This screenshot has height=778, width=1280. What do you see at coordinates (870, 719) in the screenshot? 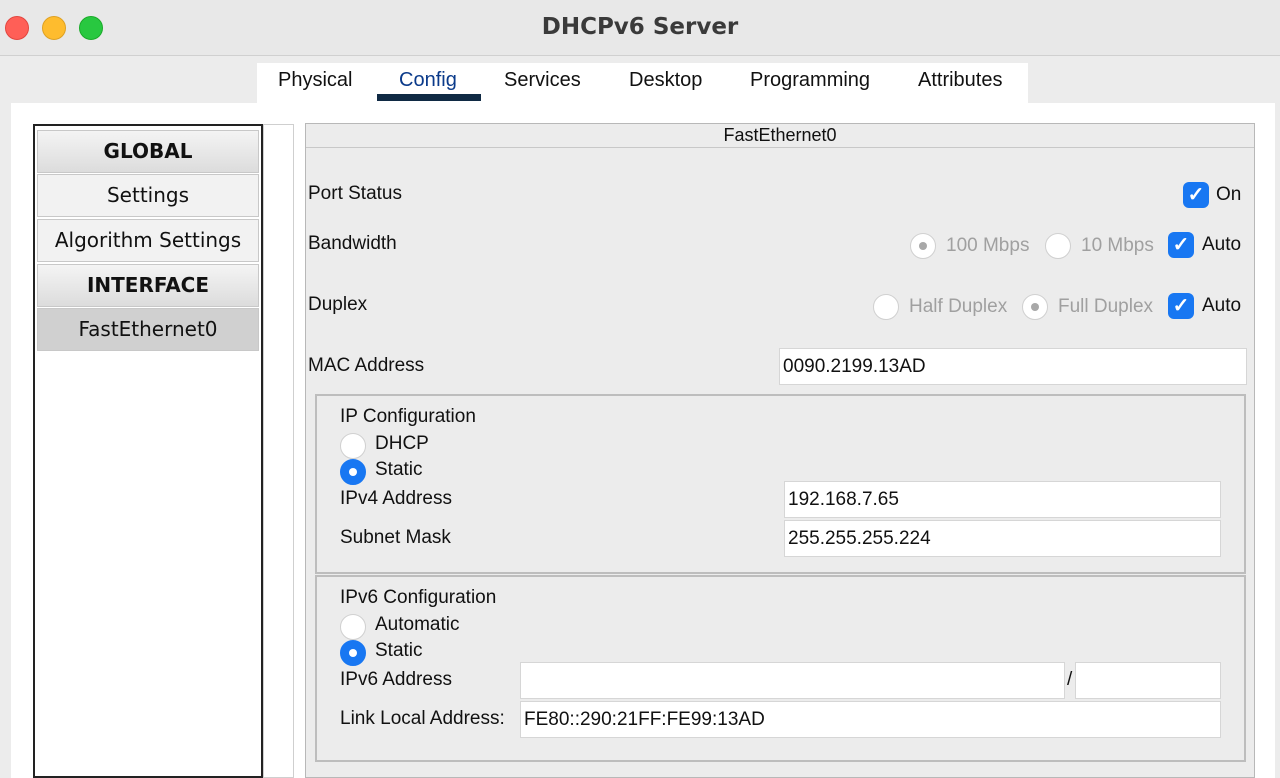
I see `link-local-address-field` at bounding box center [870, 719].